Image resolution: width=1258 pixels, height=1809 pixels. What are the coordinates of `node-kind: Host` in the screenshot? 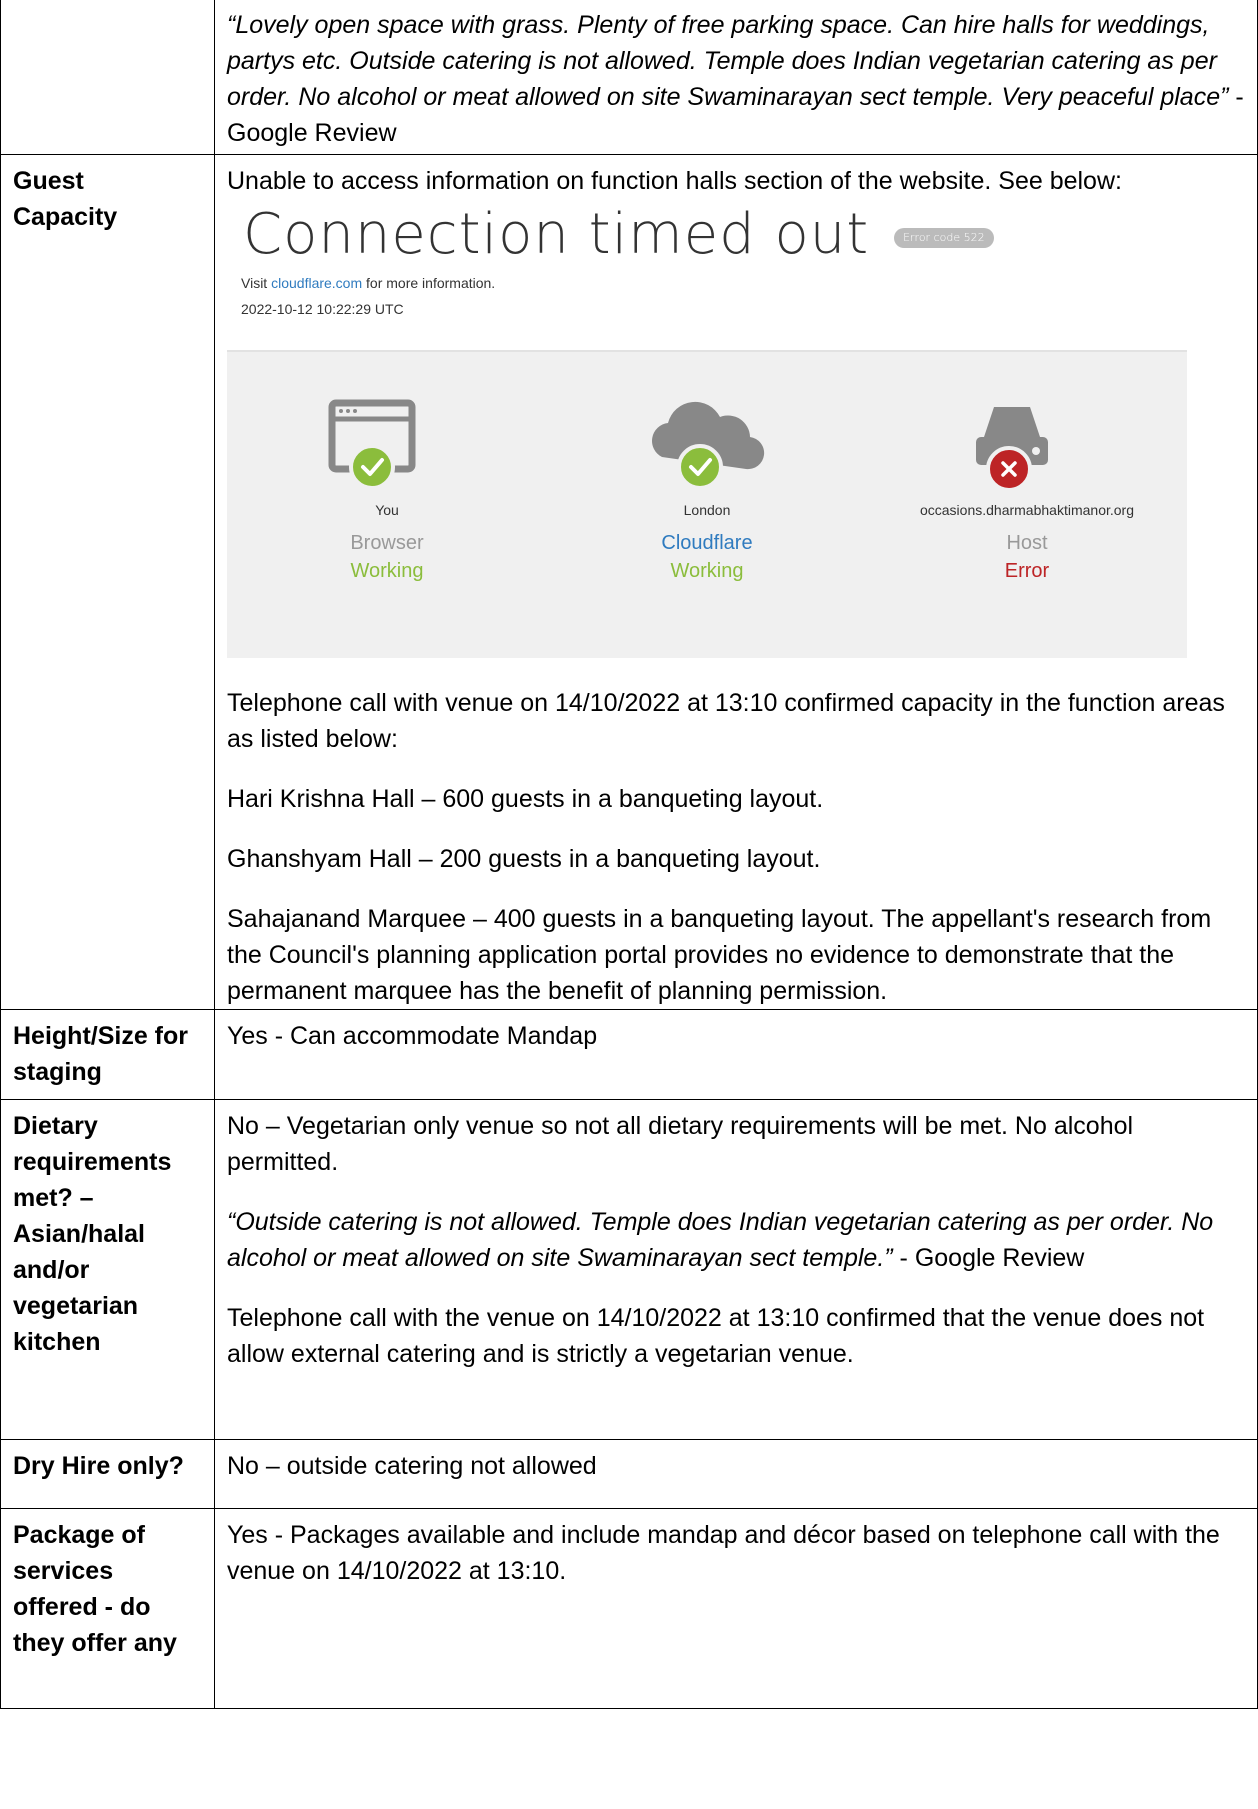 It's located at (1027, 543).